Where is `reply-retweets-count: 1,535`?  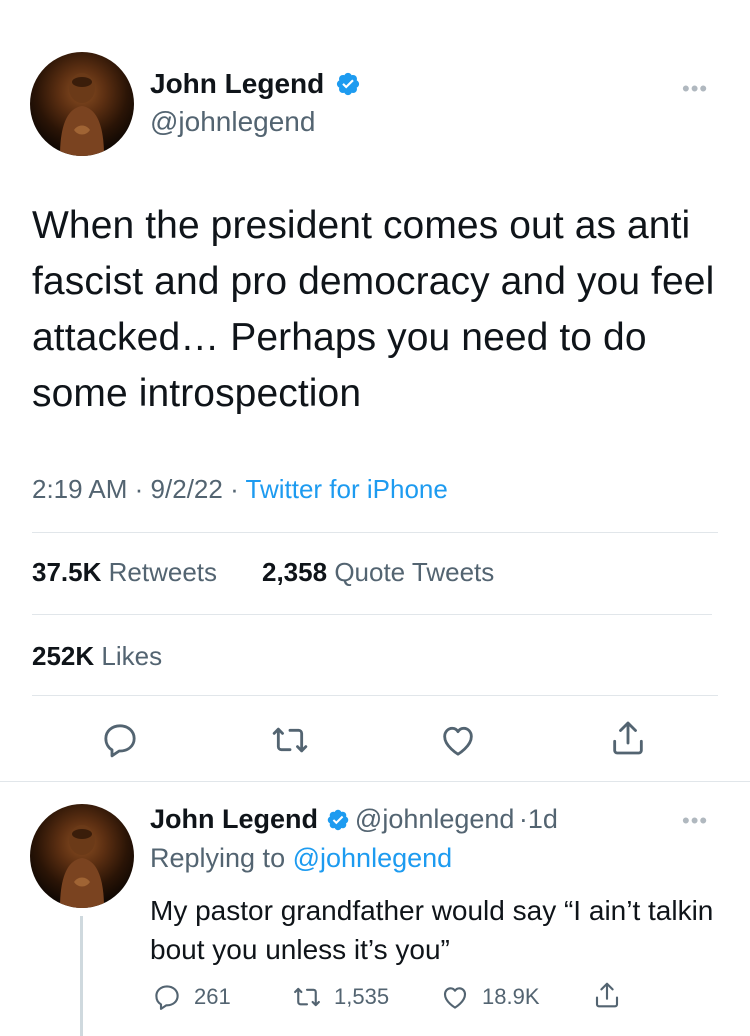 reply-retweets-count: 1,535 is located at coordinates (362, 996).